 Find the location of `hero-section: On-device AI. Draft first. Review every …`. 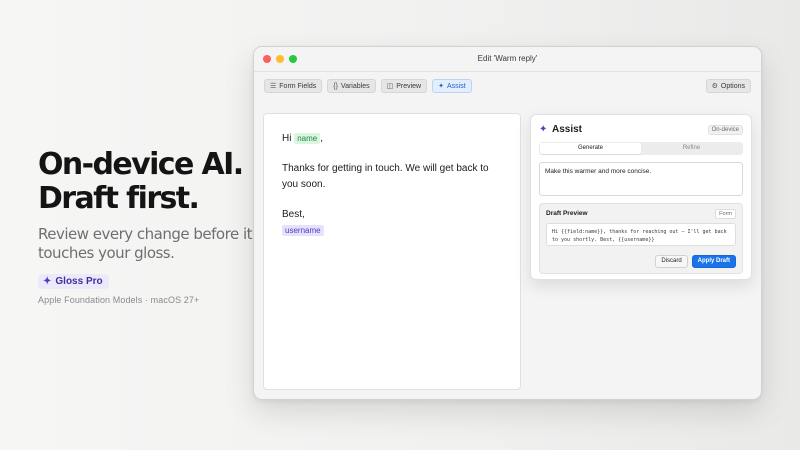

hero-section: On-device AI. Draft first. Review every … is located at coordinates (145, 226).